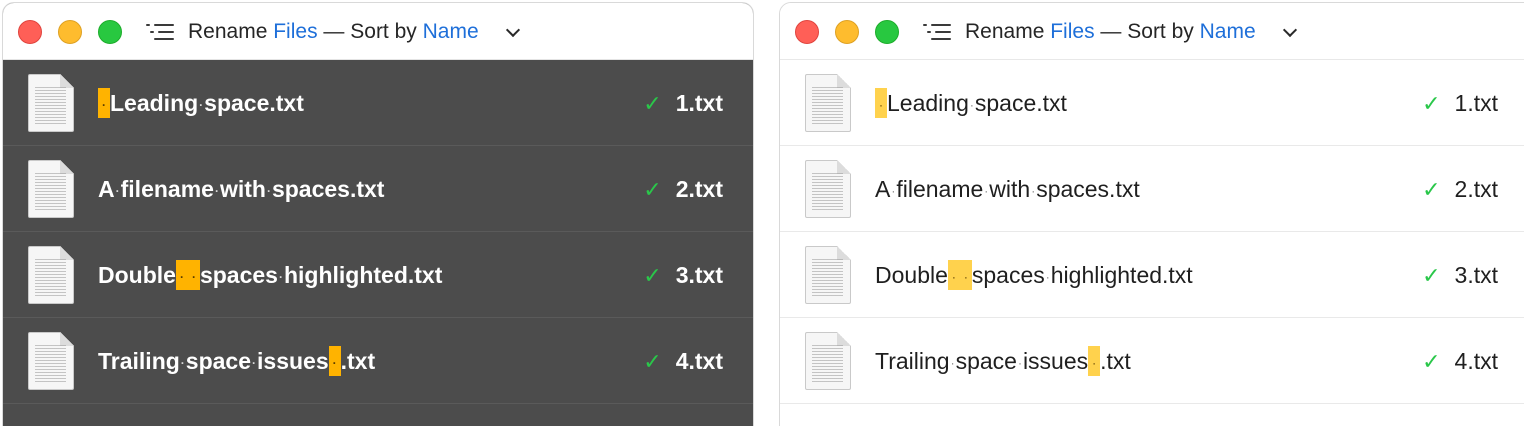  Describe the element at coordinates (1020, 103) in the screenshot. I see `filename-segment: space.txt` at that location.